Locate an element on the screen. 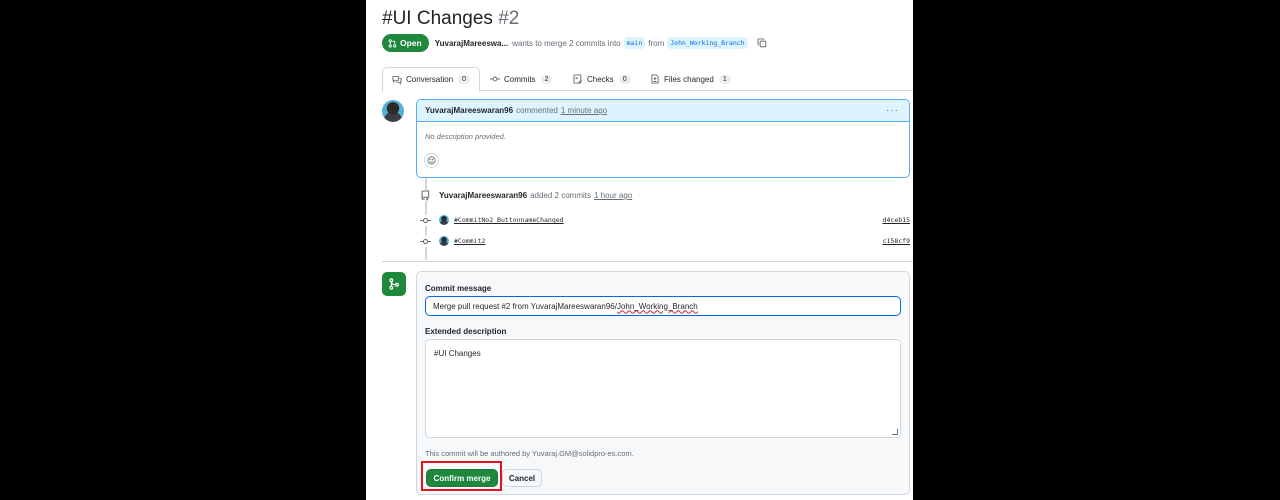 Image resolution: width=1280 pixels, height=500 pixels. from-text: from is located at coordinates (656, 43).